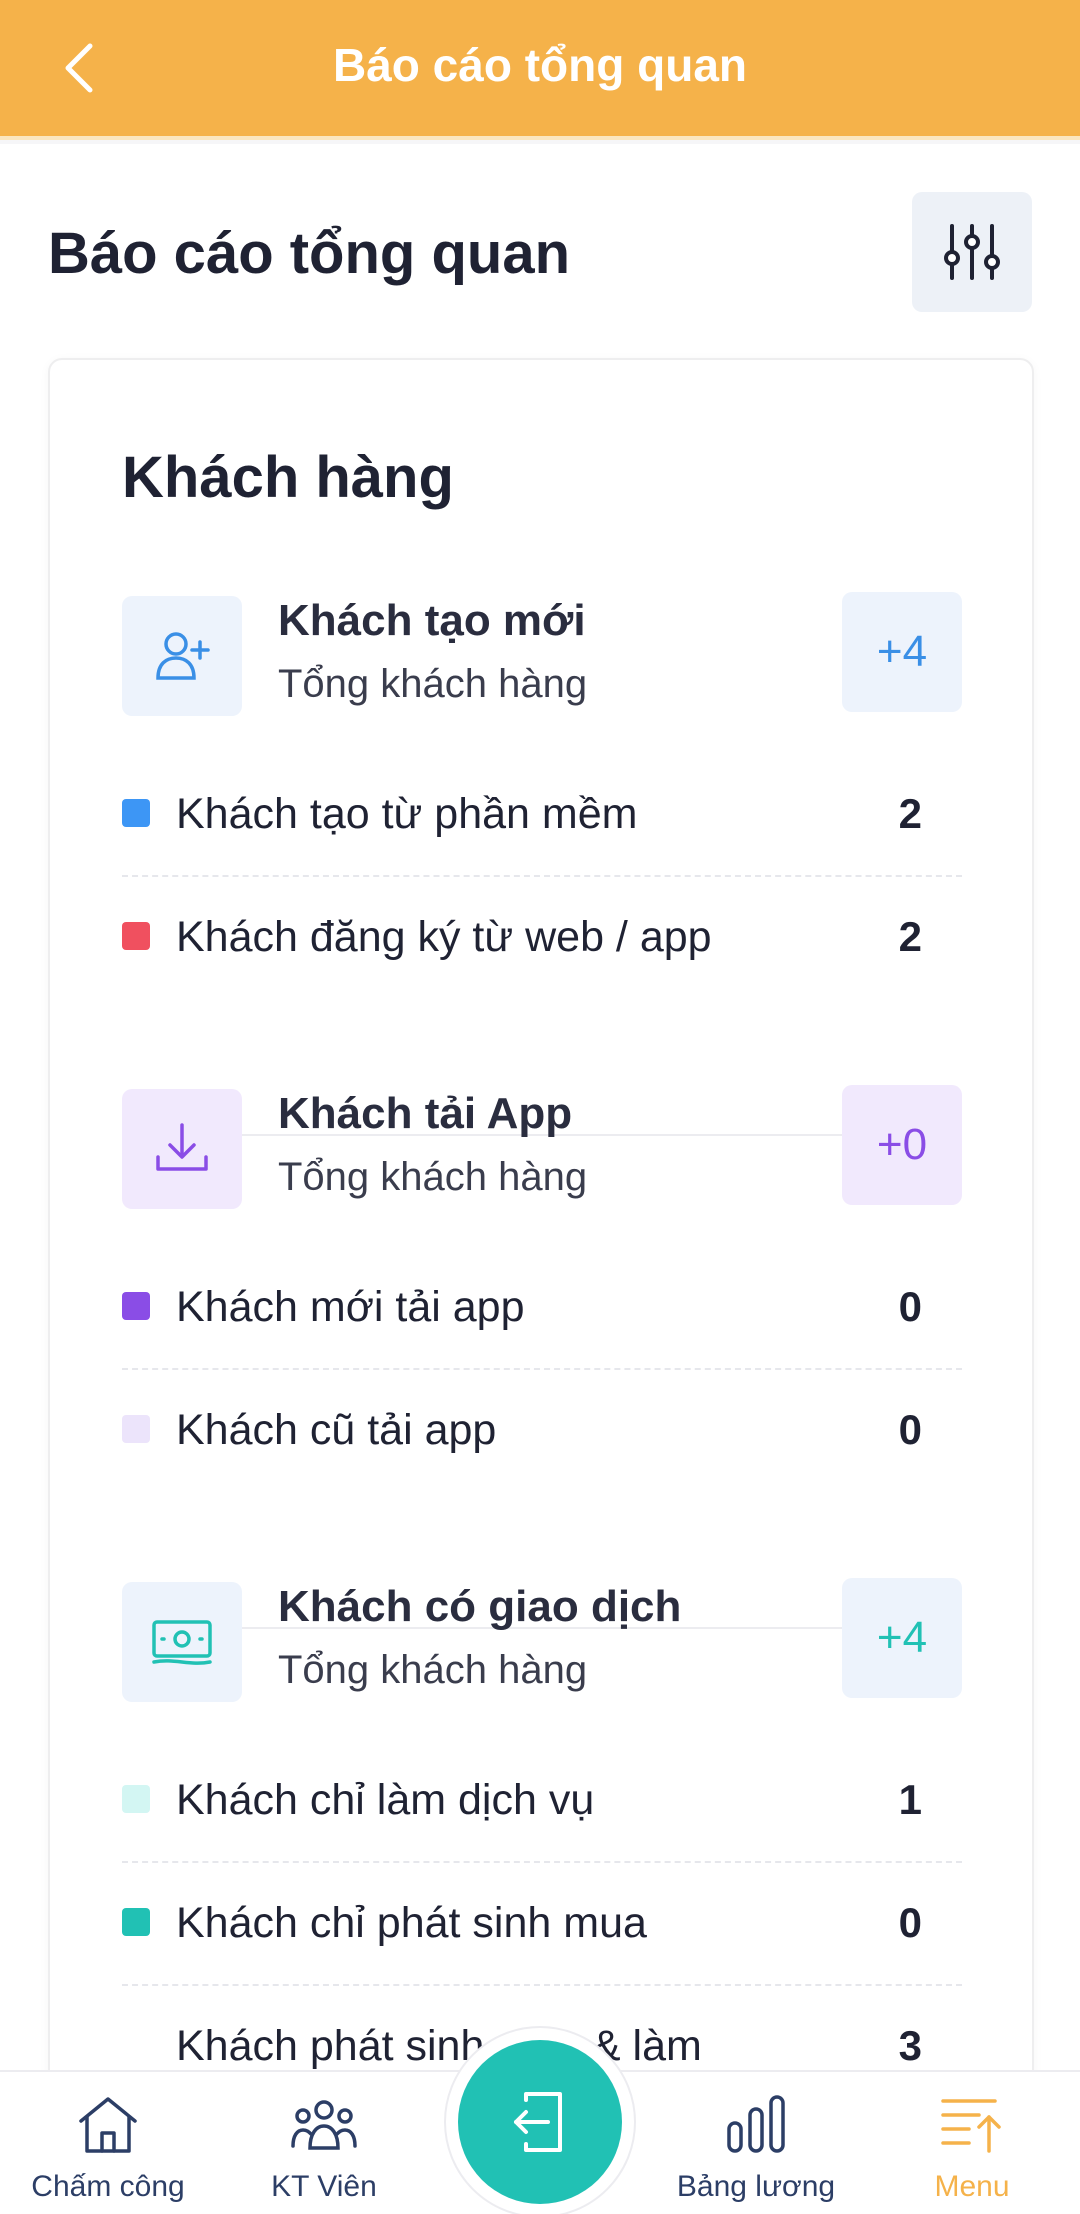  Describe the element at coordinates (439, 2046) in the screenshot. I see `row-label: Khách phát sinh mua & làm` at that location.